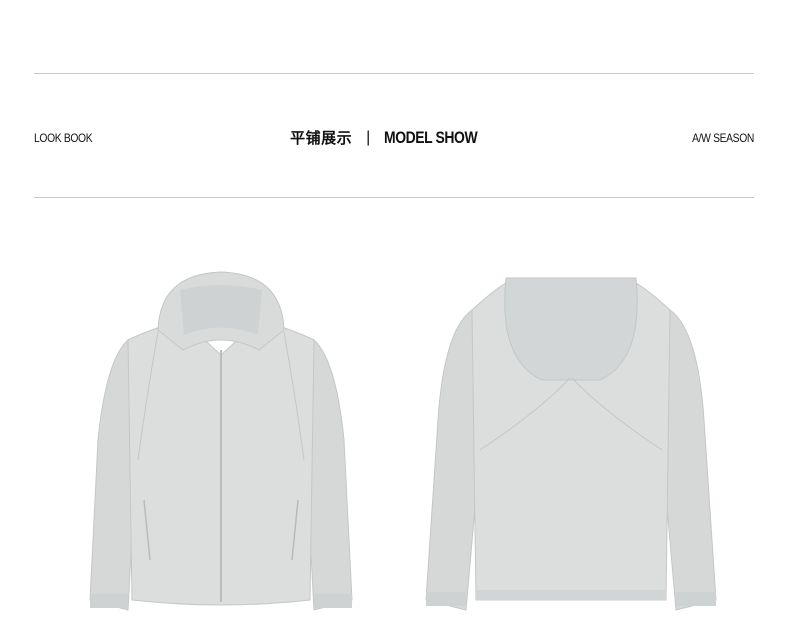 The height and width of the screenshot is (634, 790). I want to click on section-title: 平铺展示 | MODEL SHOW, so click(394, 138).